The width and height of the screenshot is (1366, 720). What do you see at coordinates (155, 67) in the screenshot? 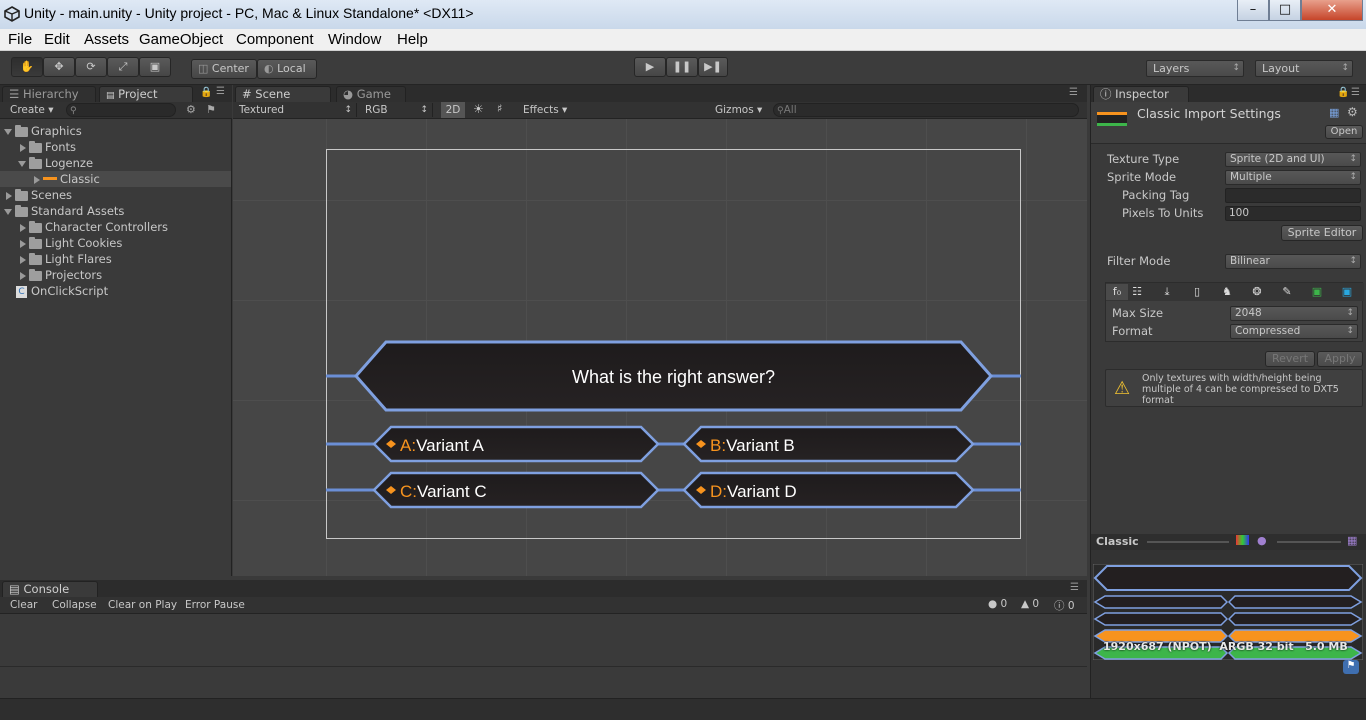
I see `rect-tool-button: ▣` at bounding box center [155, 67].